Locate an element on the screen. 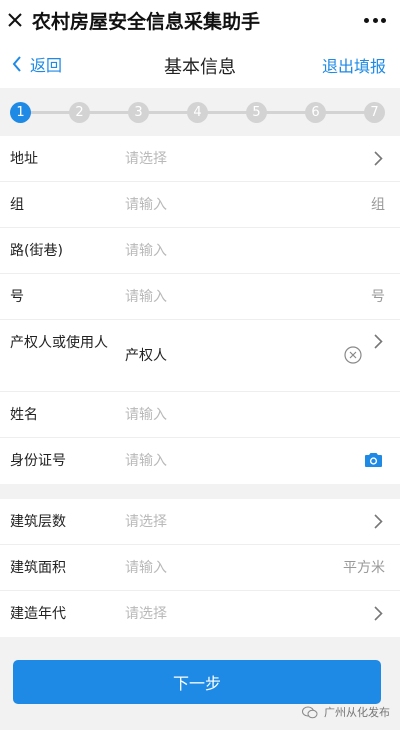 Image resolution: width=400 pixels, height=730 pixels. footer: 下一步 广州从化发布 is located at coordinates (200, 685).